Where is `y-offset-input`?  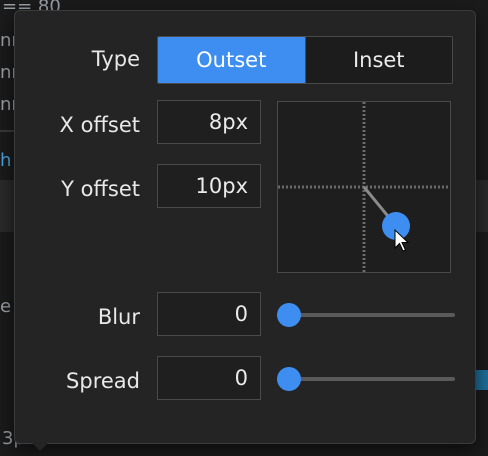
y-offset-input is located at coordinates (209, 186).